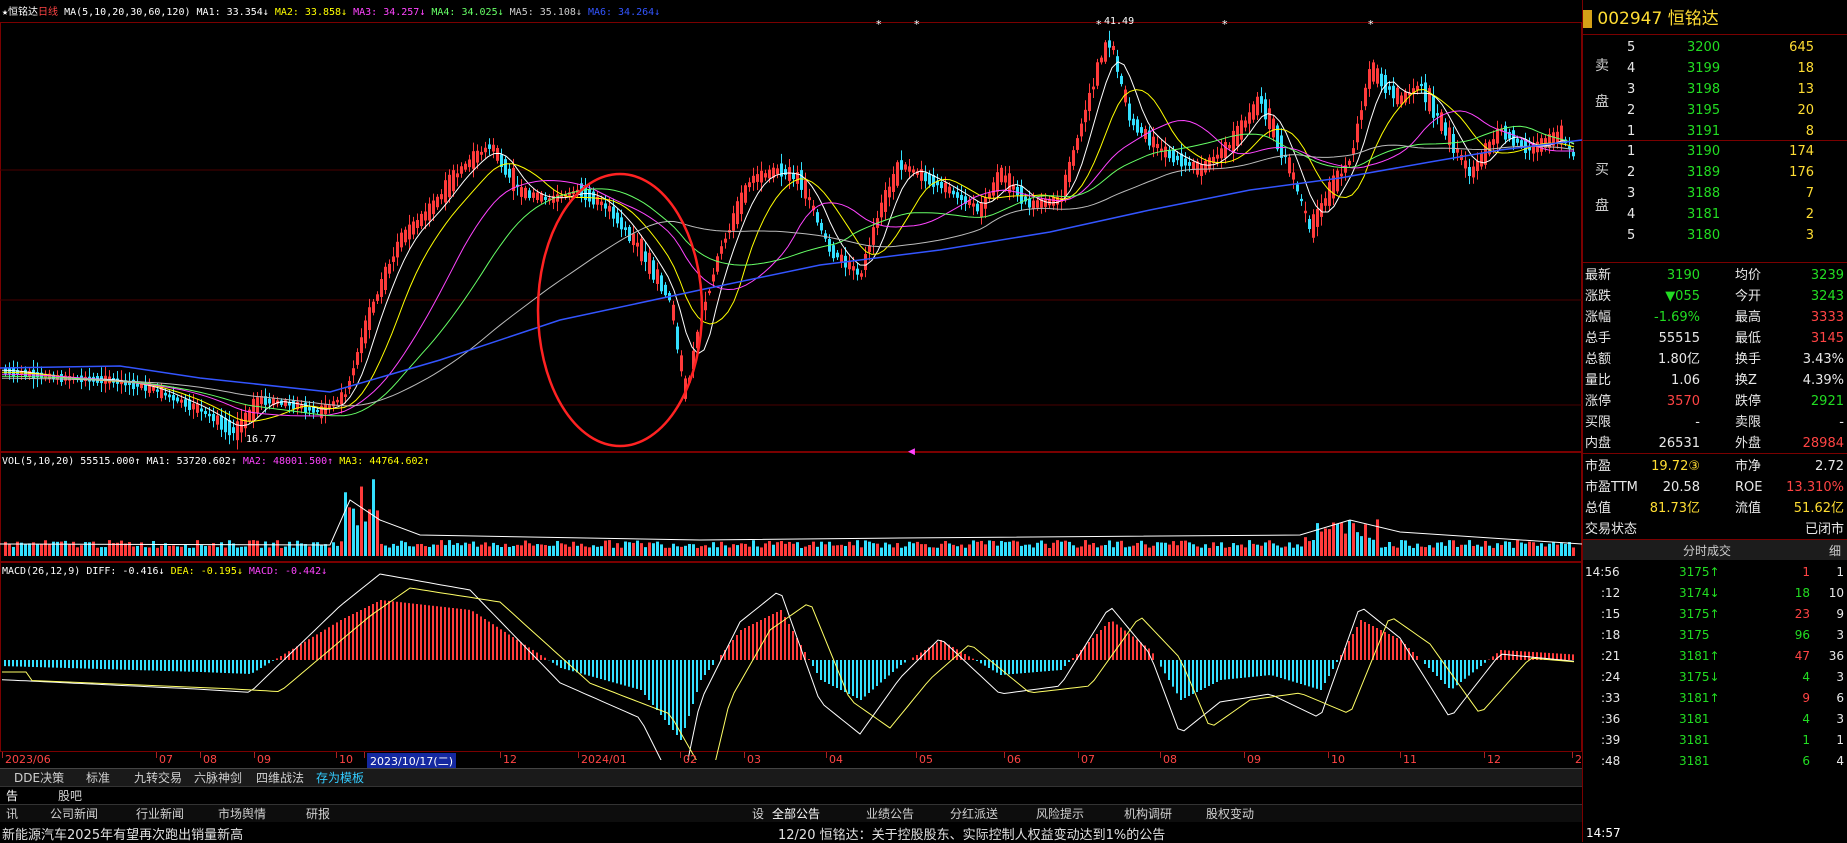  I want to click on announcement-tab: 全部公告, so click(796, 814).